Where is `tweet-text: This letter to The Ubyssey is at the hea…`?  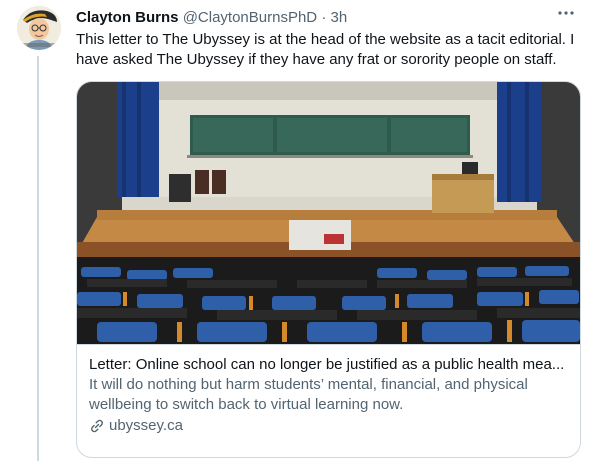
tweet-text: This letter to The Ubyssey is at the hea… is located at coordinates (325, 49).